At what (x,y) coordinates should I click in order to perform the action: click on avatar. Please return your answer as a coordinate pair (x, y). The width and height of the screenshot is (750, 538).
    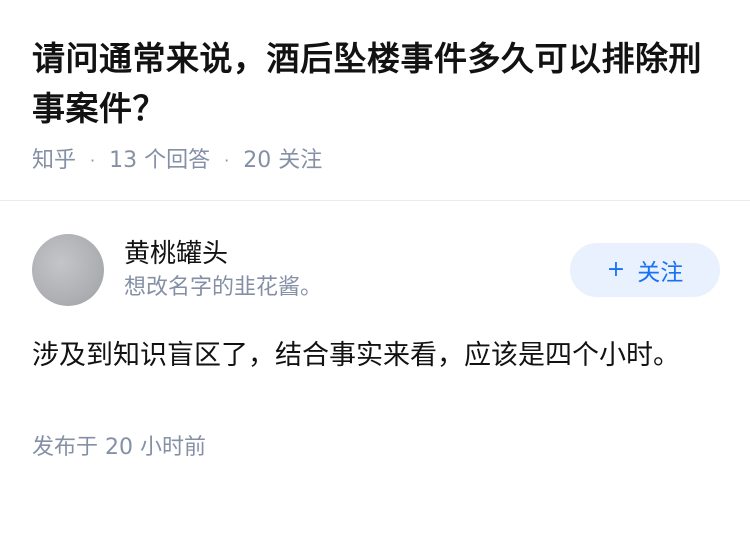
    Looking at the image, I should click on (68, 270).